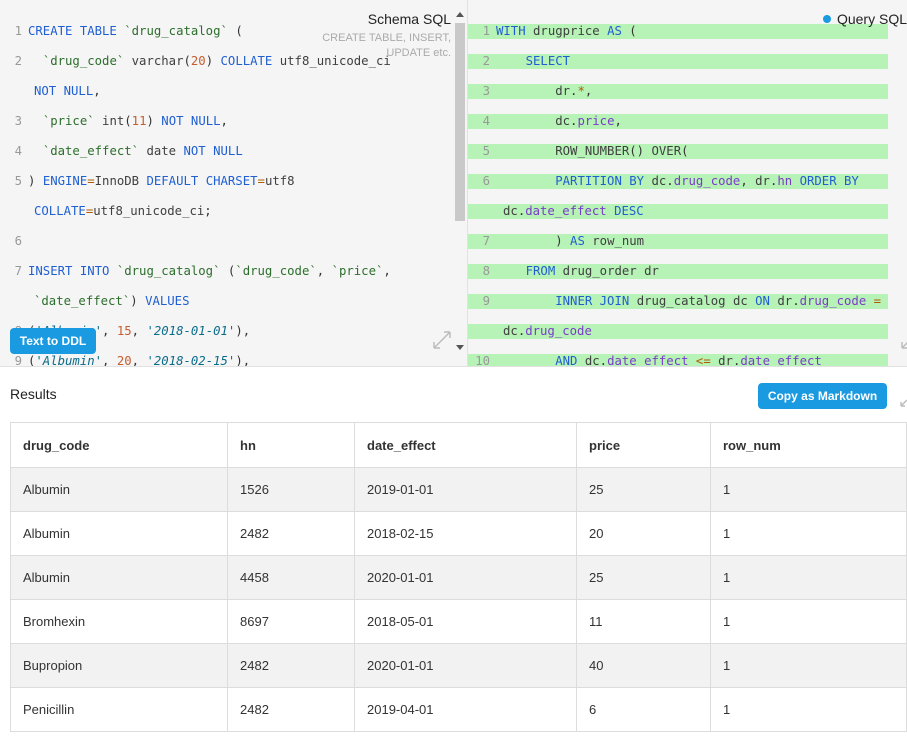 The image size is (907, 737). What do you see at coordinates (643, 709) in the screenshot?
I see `table-cell: 6` at bounding box center [643, 709].